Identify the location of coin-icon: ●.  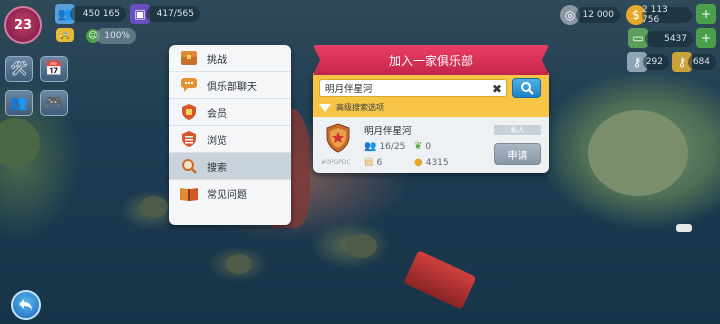
(418, 162).